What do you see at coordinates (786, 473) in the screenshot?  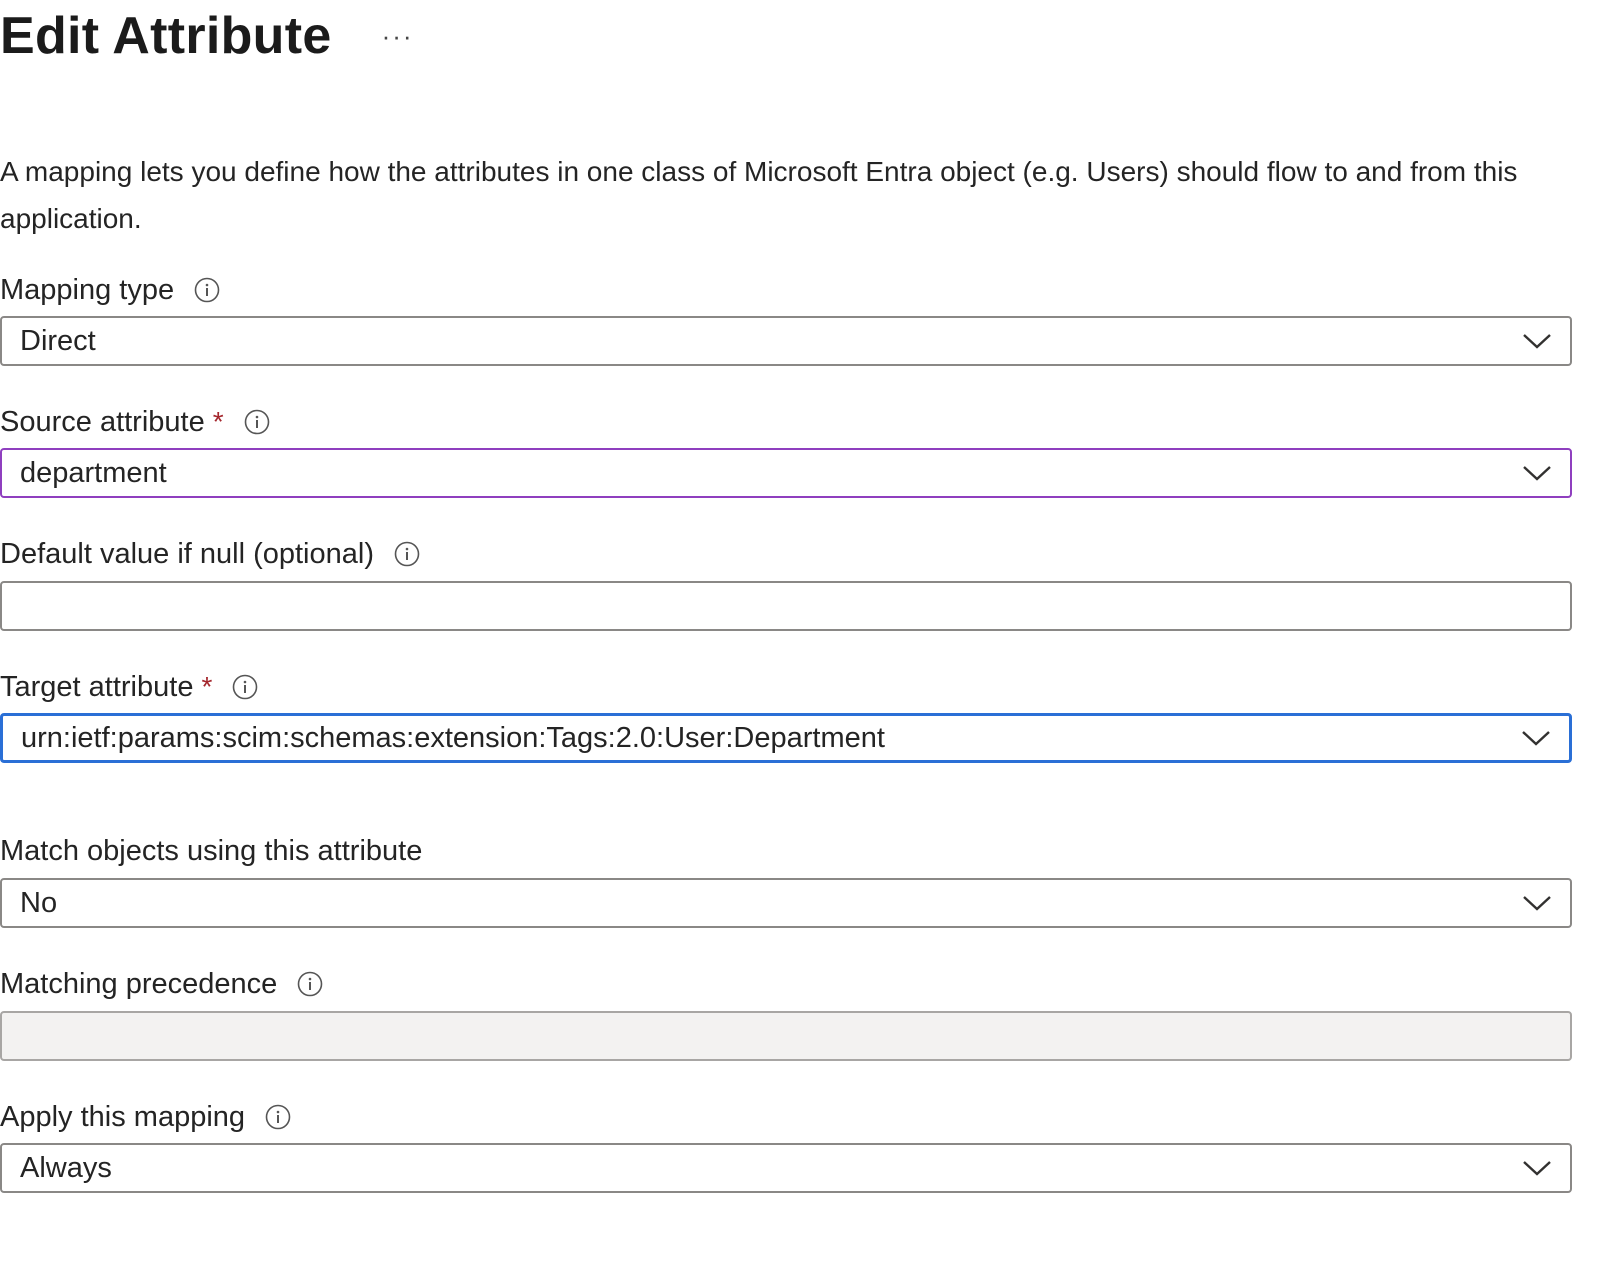 I see `source-attribute-dropdown: department` at bounding box center [786, 473].